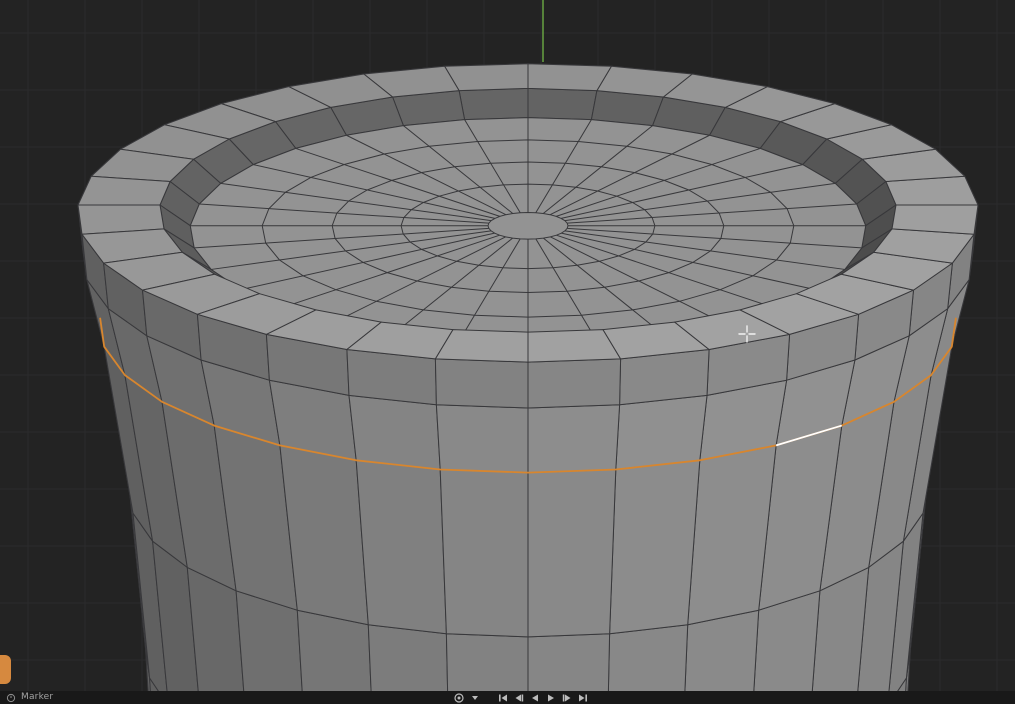  Describe the element at coordinates (5, 669) in the screenshot. I see `corner-marker-badge` at that location.